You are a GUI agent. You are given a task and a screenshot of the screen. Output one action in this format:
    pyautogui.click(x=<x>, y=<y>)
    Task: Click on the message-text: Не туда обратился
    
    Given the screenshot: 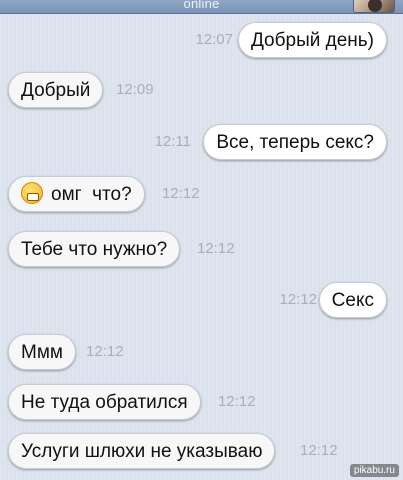 What is the action you would take?
    pyautogui.click(x=104, y=402)
    